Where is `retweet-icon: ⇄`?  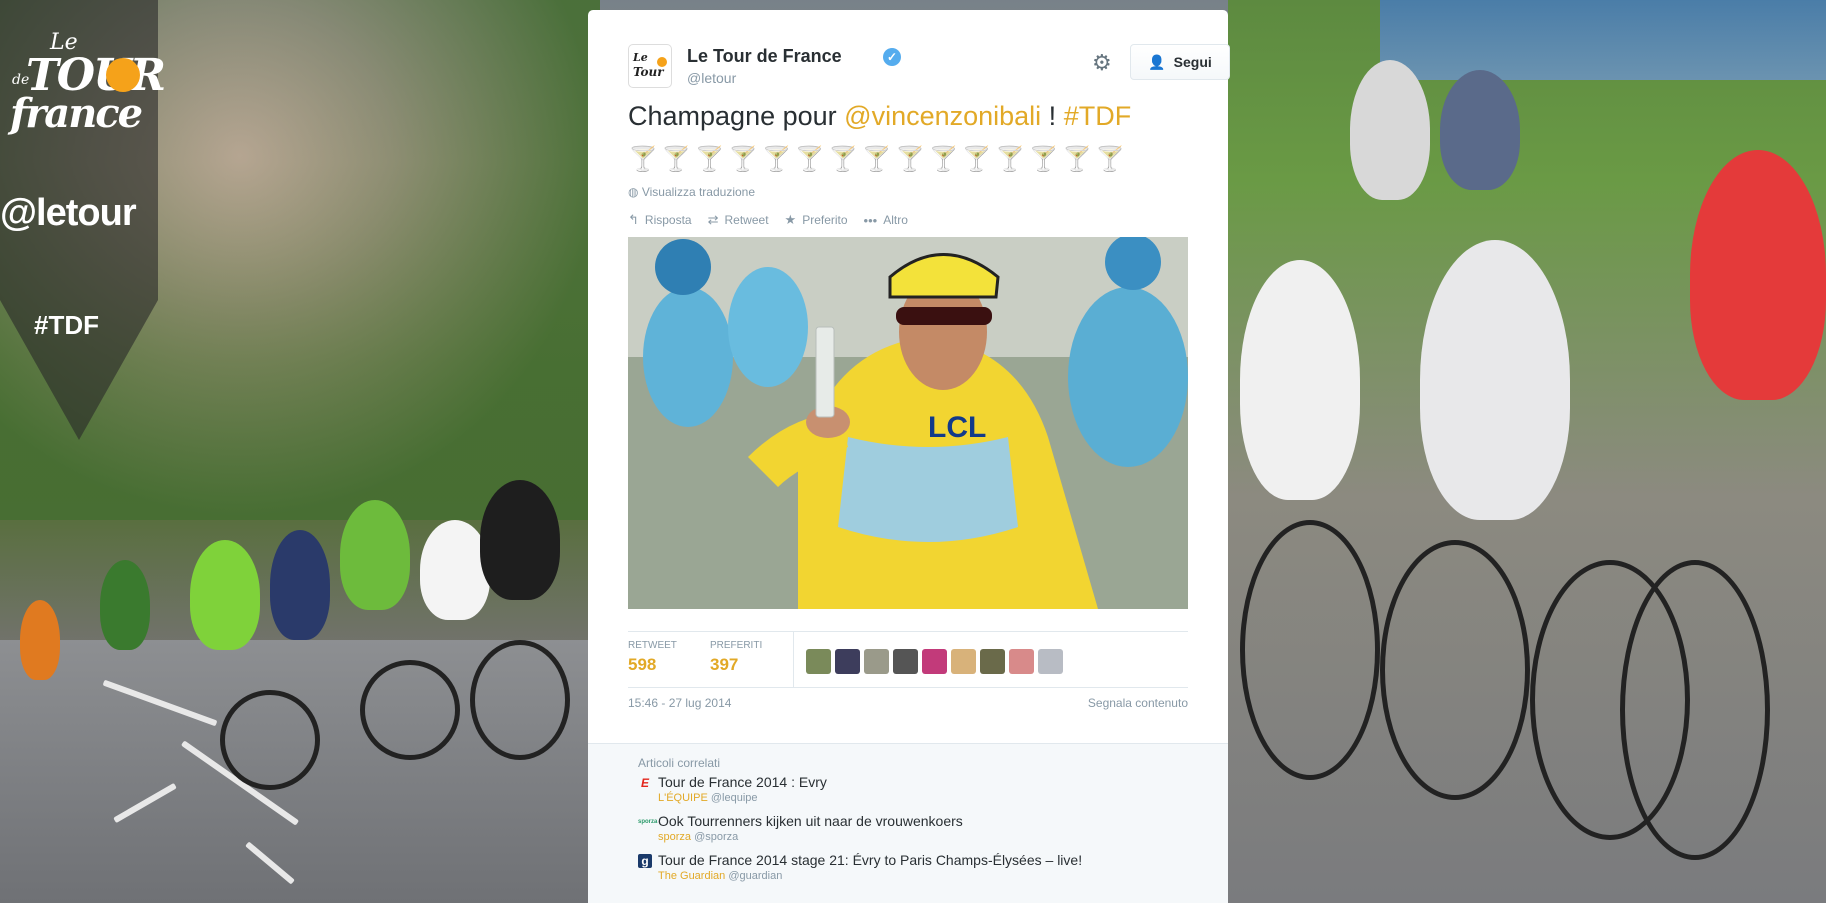 retweet-icon: ⇄ is located at coordinates (713, 219).